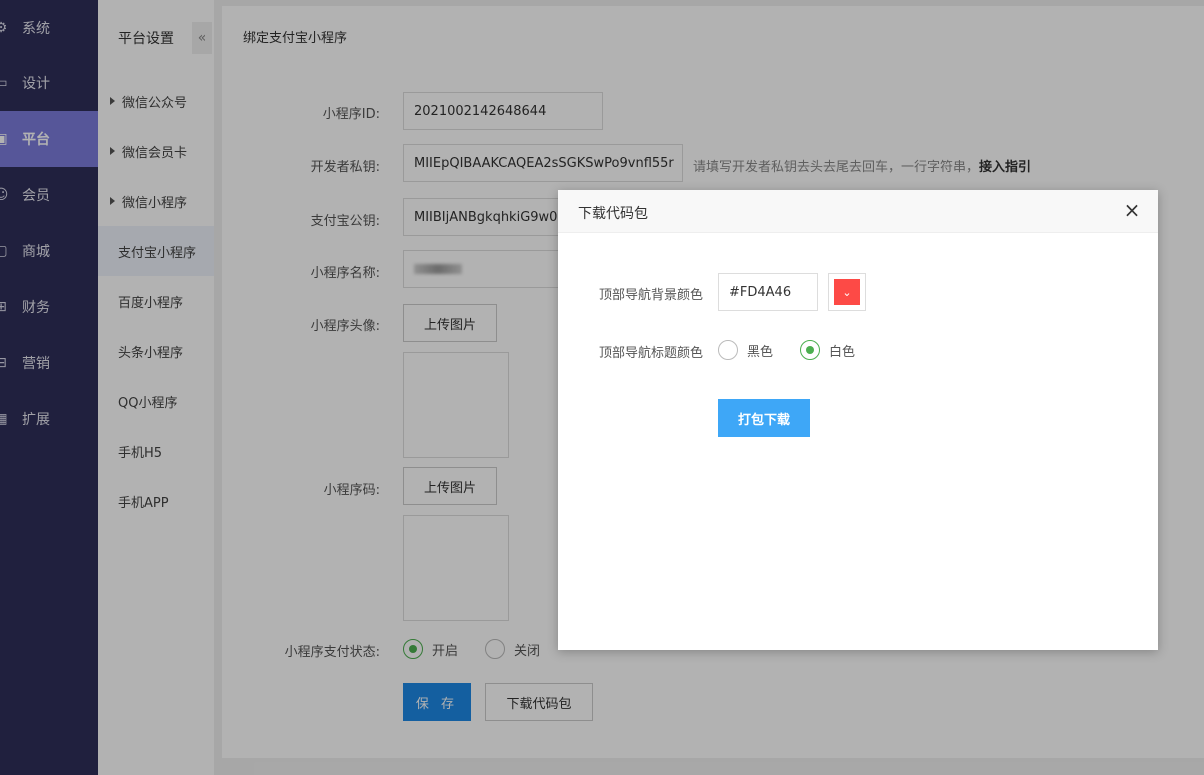 The width and height of the screenshot is (1204, 775). Describe the element at coordinates (650, 295) in the screenshot. I see `nav-bg-color-label: 顶部导航背景颜色` at that location.